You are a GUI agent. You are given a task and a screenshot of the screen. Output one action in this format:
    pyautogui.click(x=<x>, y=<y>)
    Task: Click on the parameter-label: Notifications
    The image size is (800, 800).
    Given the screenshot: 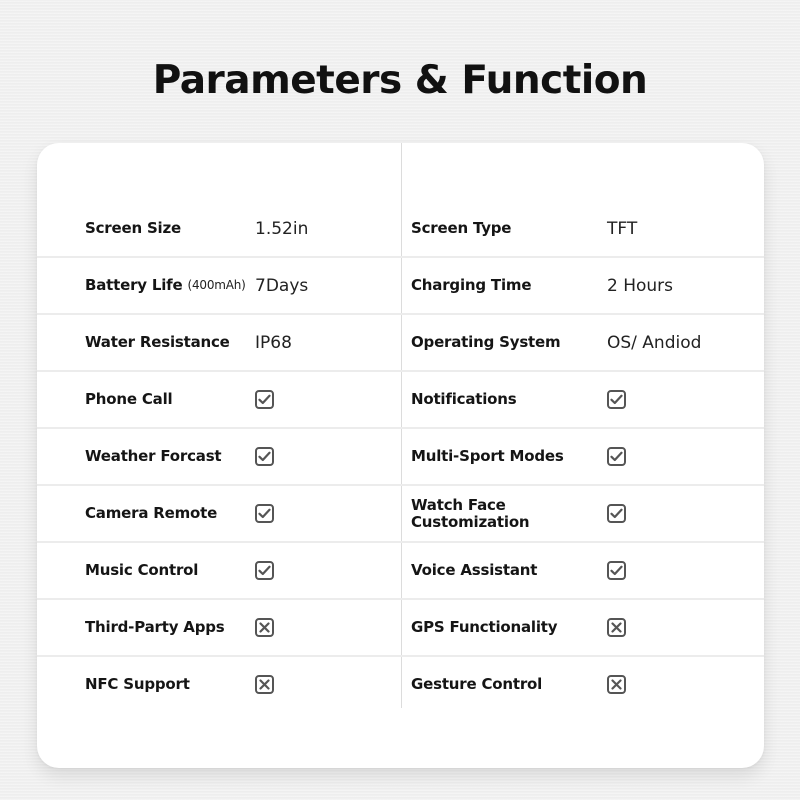 What is the action you would take?
    pyautogui.click(x=501, y=399)
    